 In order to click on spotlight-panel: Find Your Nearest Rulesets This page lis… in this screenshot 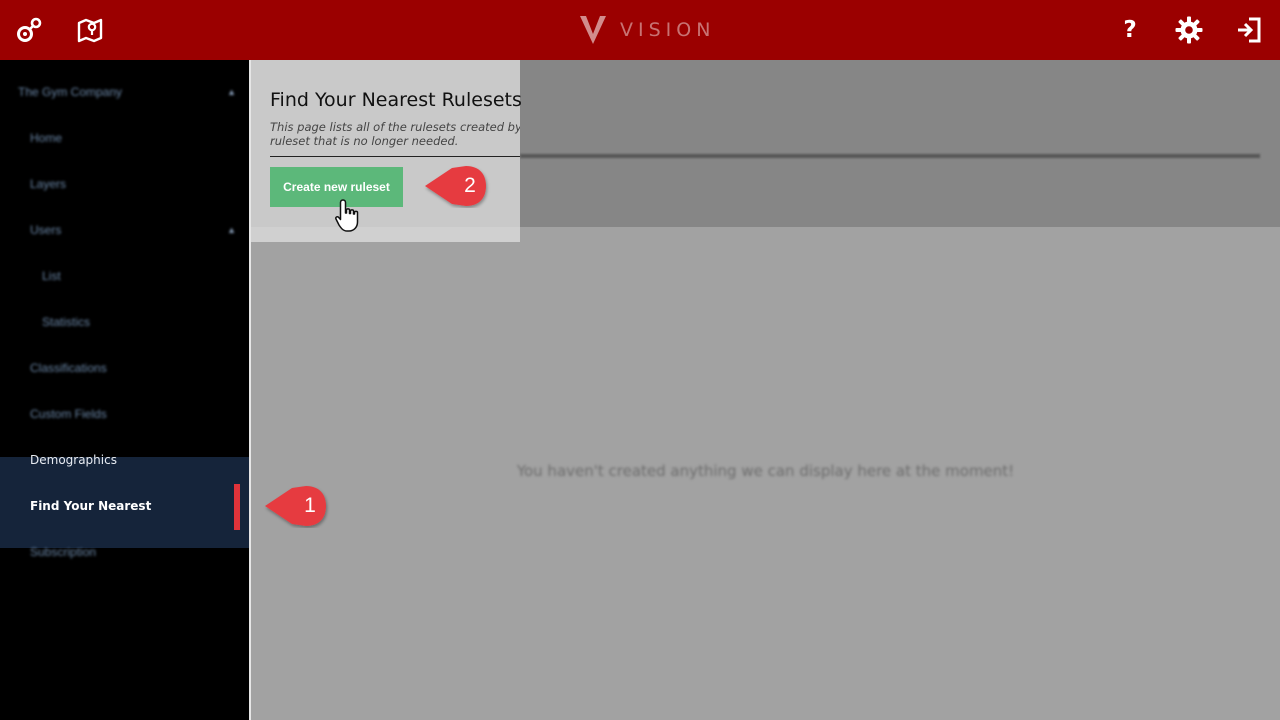, I will do `click(386, 151)`.